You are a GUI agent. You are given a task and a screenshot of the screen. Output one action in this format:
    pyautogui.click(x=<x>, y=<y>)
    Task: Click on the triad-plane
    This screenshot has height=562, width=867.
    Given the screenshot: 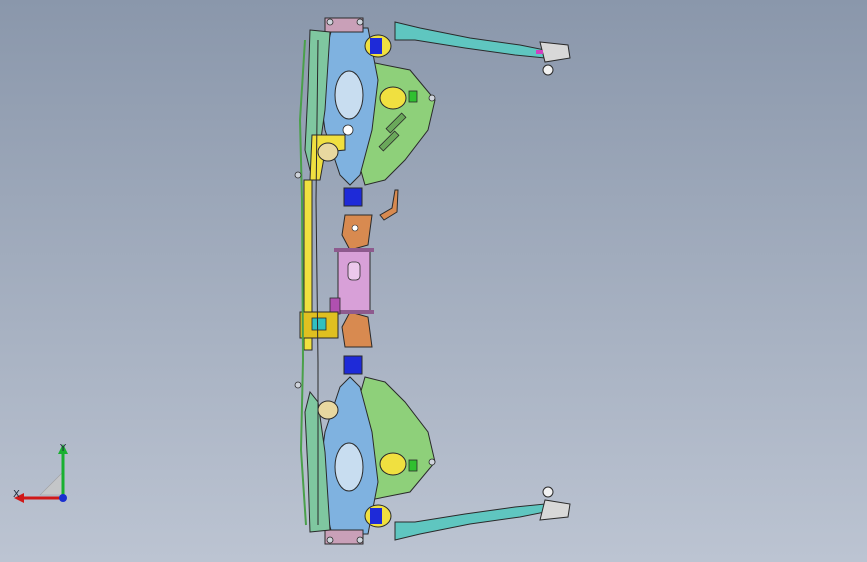 What is the action you would take?
    pyautogui.click(x=51, y=483)
    